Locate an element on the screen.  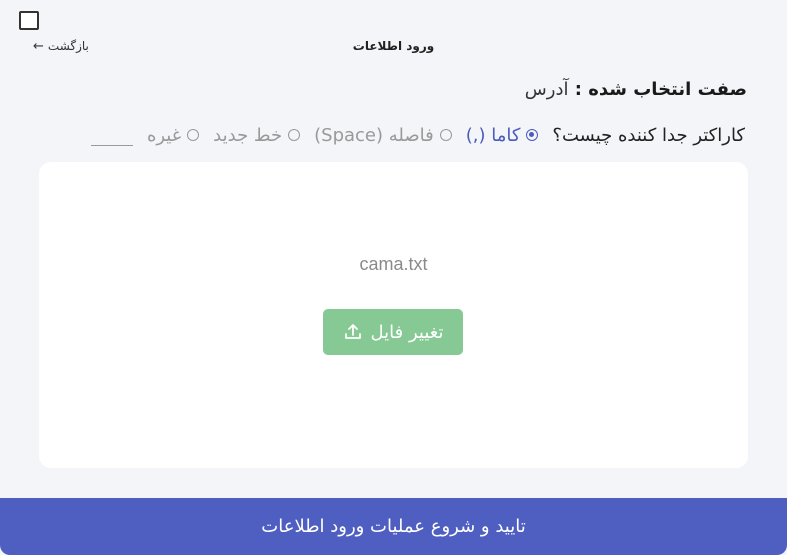
close-square-icon is located at coordinates (29, 20).